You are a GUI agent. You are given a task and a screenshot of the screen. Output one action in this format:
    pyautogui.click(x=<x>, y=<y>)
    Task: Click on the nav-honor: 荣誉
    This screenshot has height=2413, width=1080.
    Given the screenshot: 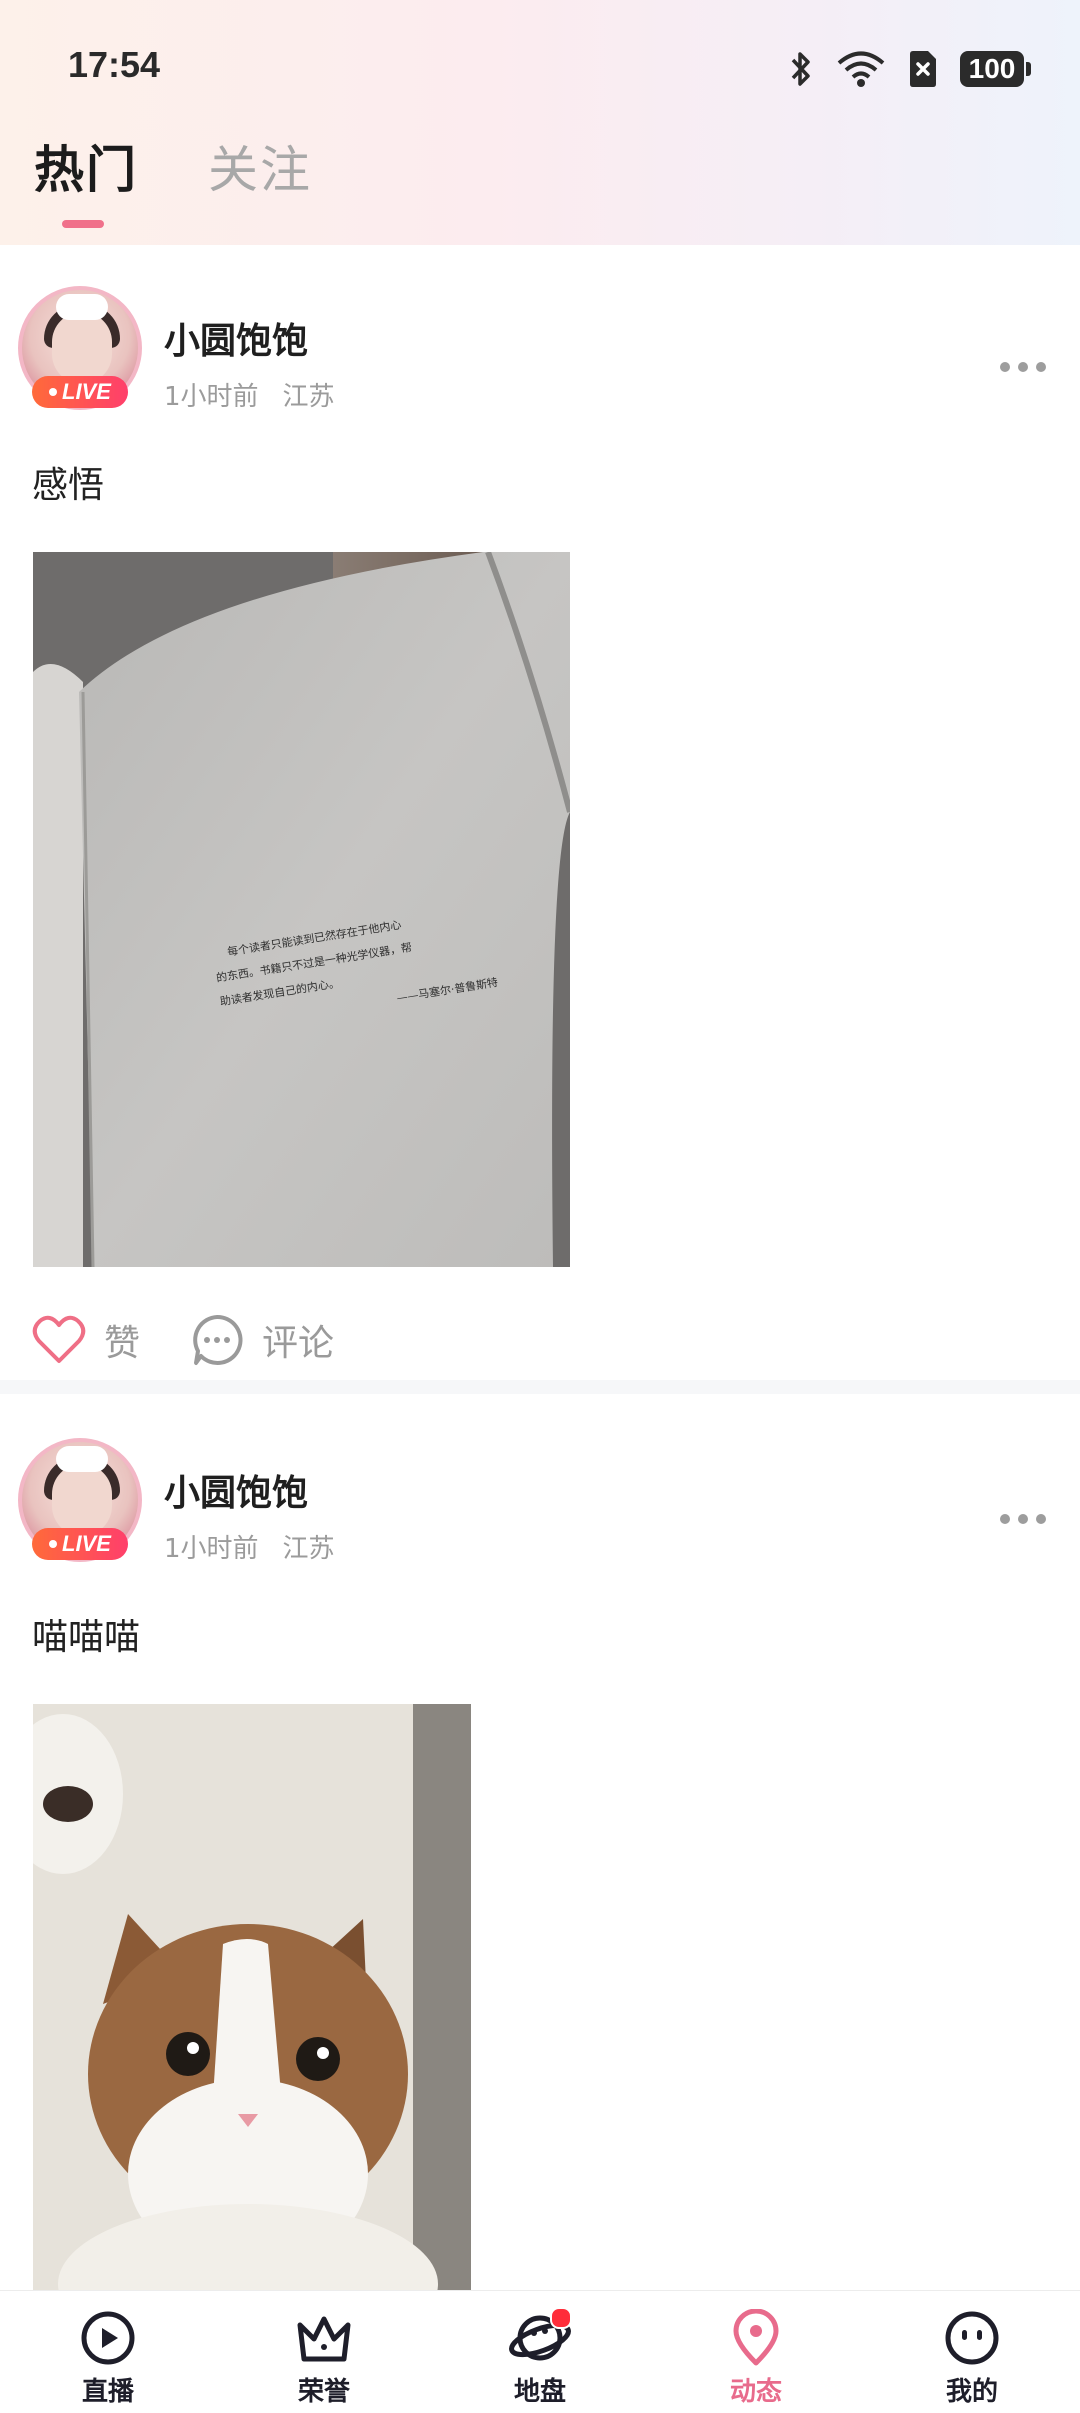 What is the action you would take?
    pyautogui.click(x=324, y=2352)
    